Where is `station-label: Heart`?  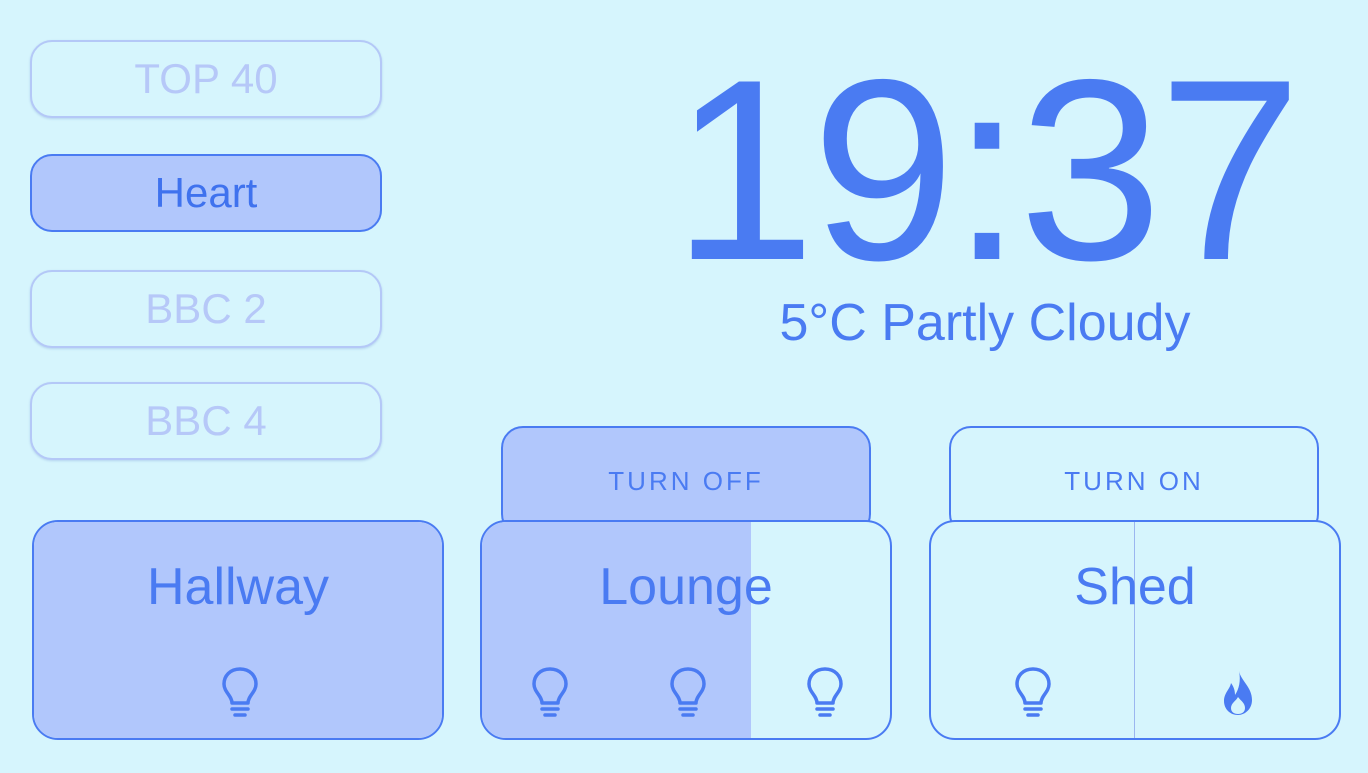 station-label: Heart is located at coordinates (206, 192).